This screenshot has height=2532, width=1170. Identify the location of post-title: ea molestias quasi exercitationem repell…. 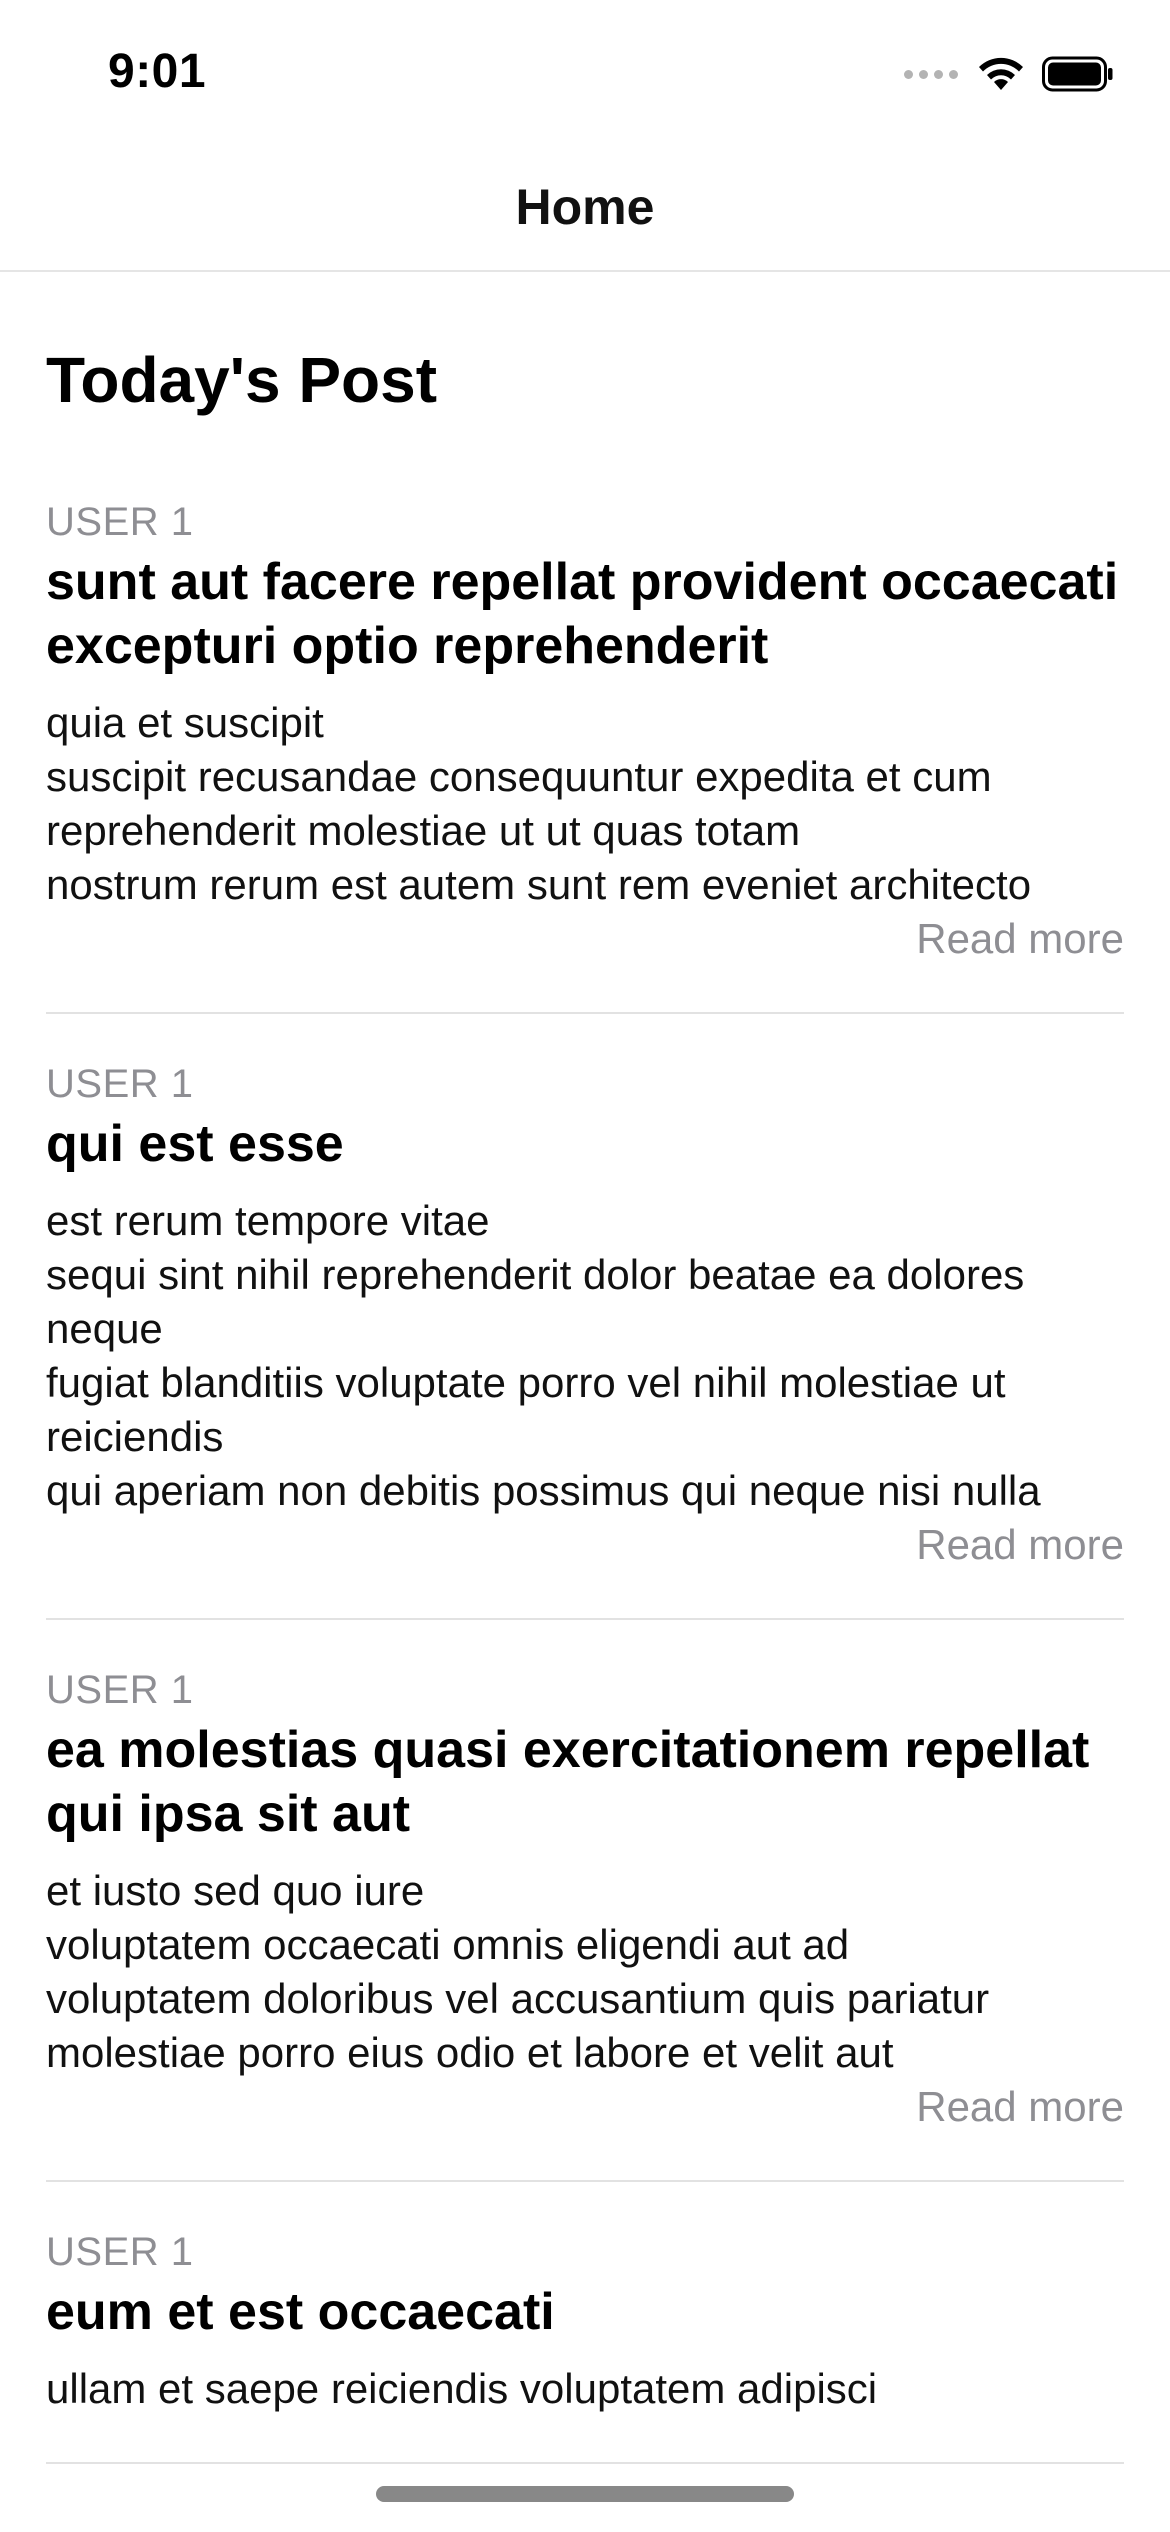
(568, 1782).